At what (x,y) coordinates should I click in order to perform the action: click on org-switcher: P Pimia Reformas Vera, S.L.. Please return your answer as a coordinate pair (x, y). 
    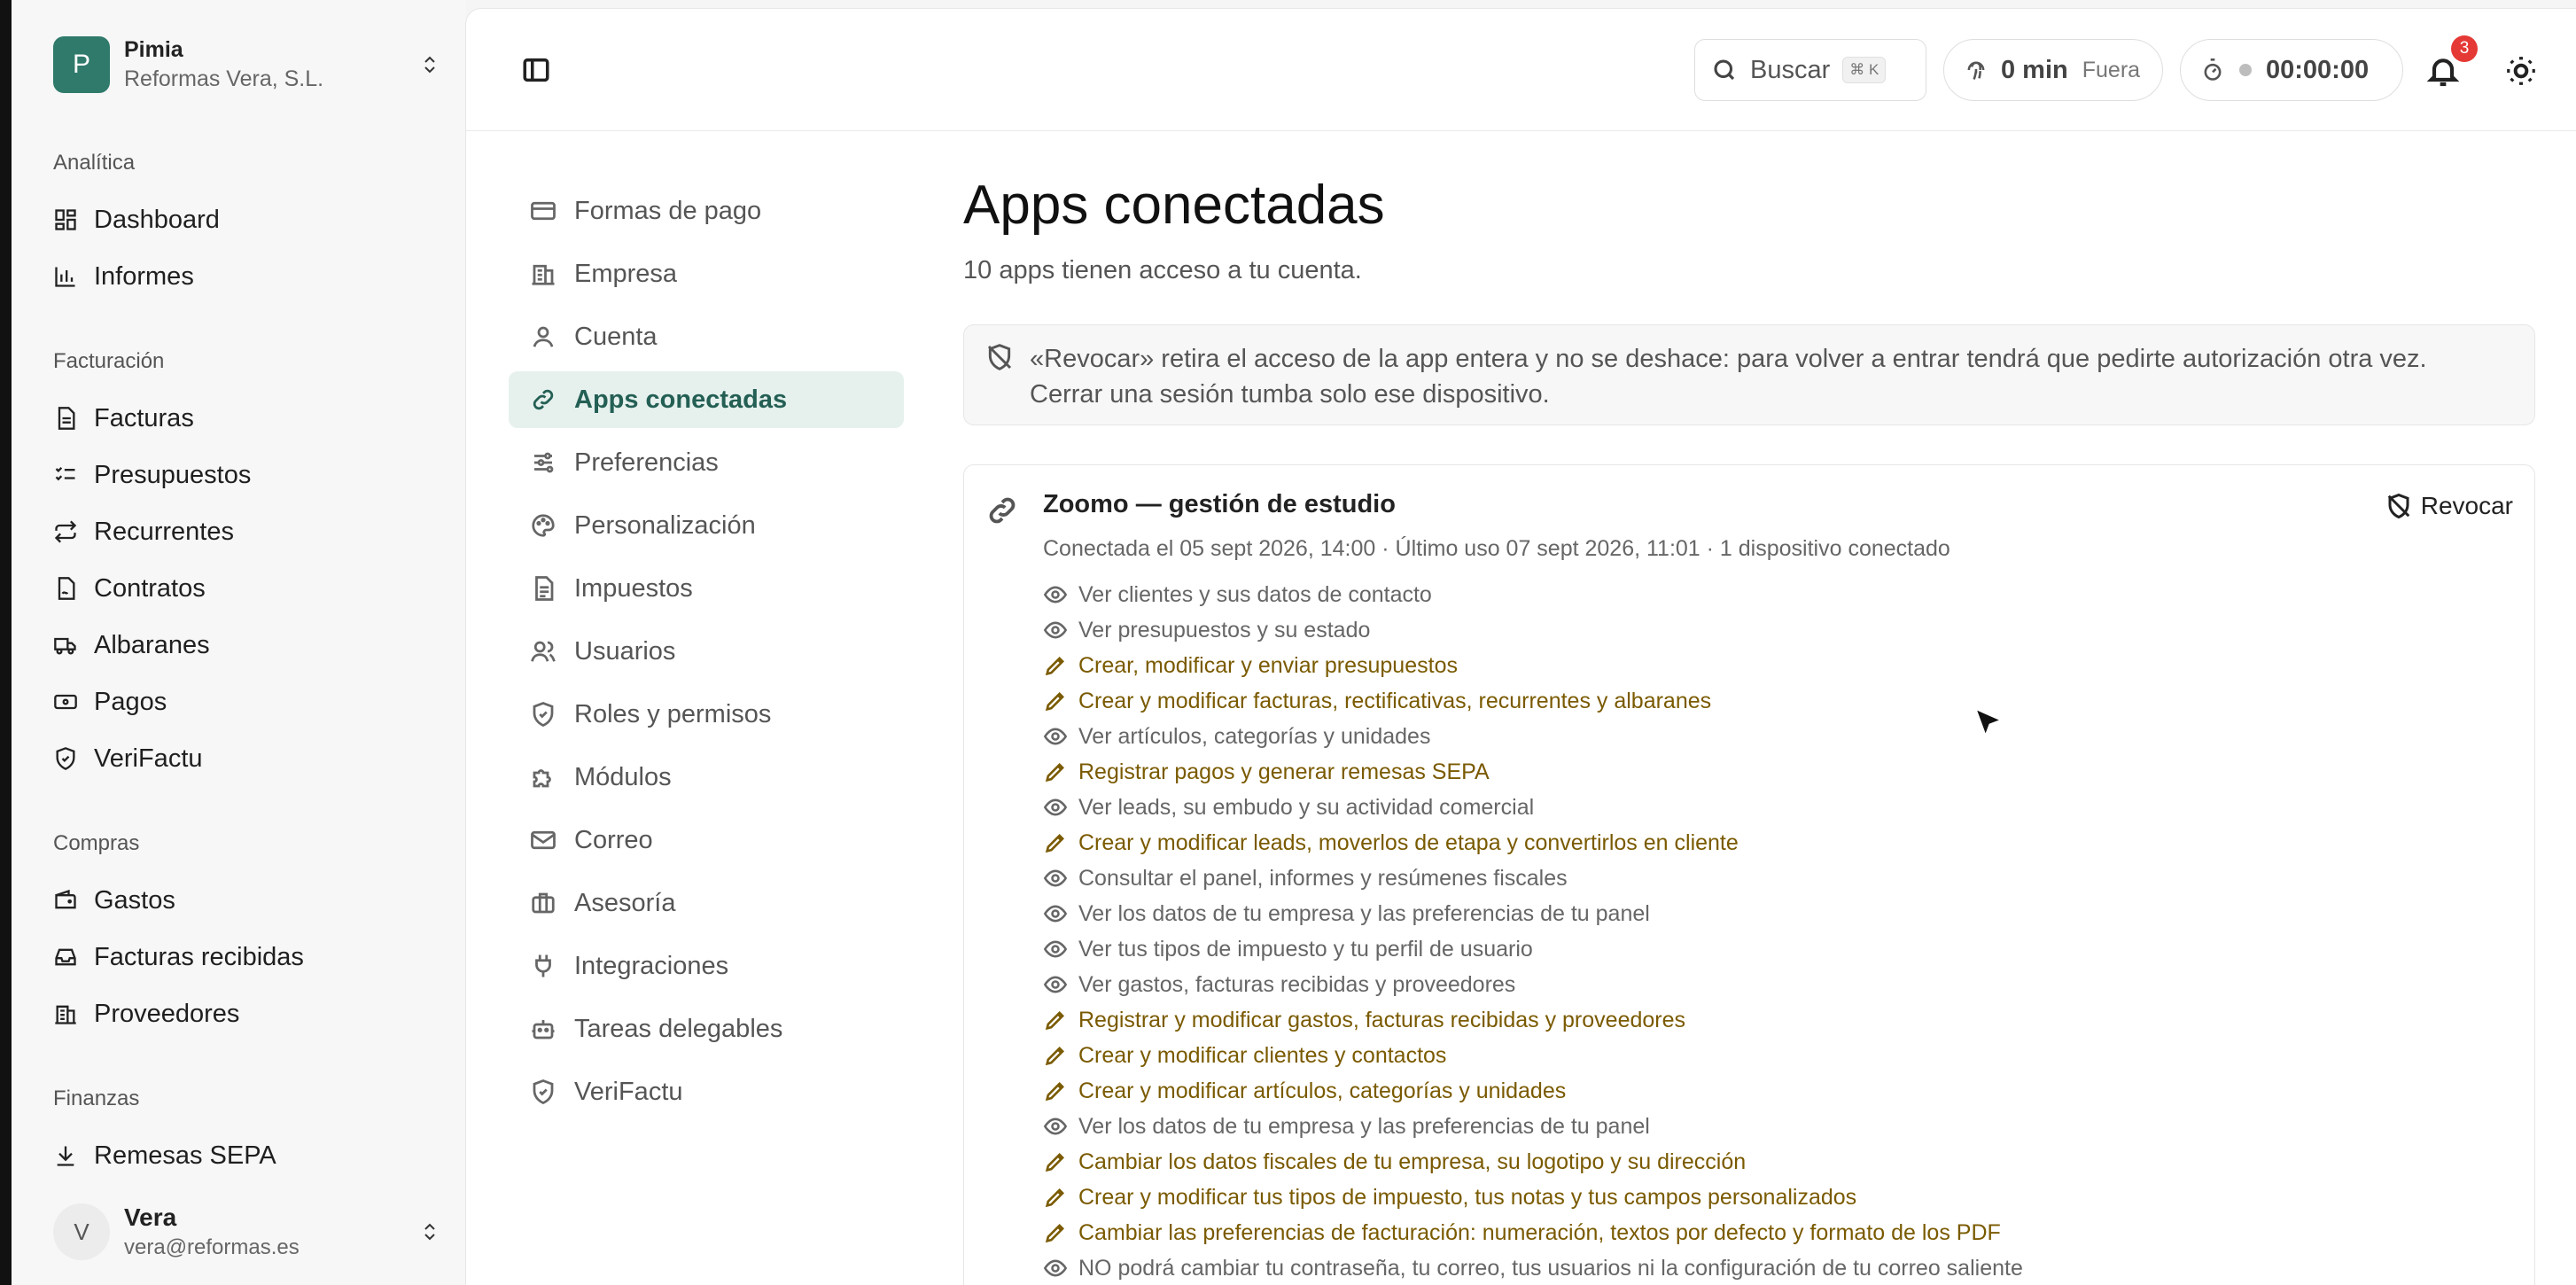
    Looking at the image, I should click on (248, 64).